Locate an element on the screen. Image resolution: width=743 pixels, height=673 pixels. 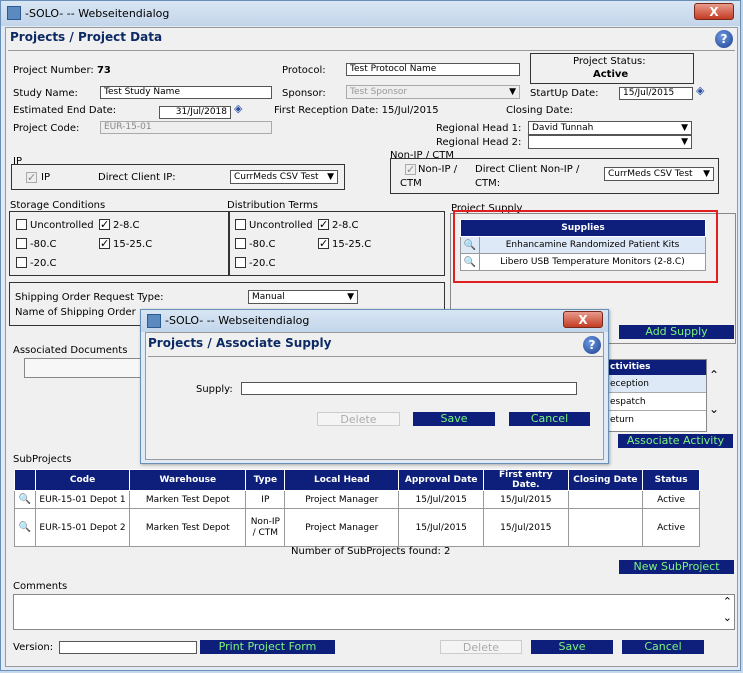
associated-documents-list is located at coordinates (84, 368).